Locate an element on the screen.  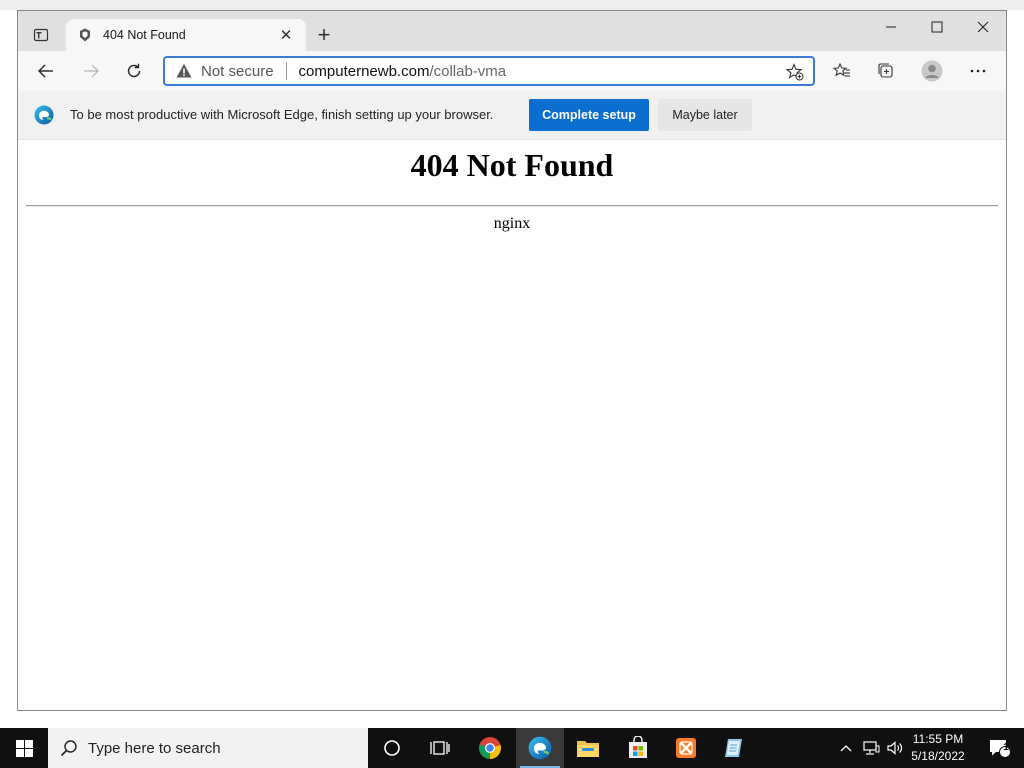
clock-time: 11:55 PM is located at coordinates (938, 739).